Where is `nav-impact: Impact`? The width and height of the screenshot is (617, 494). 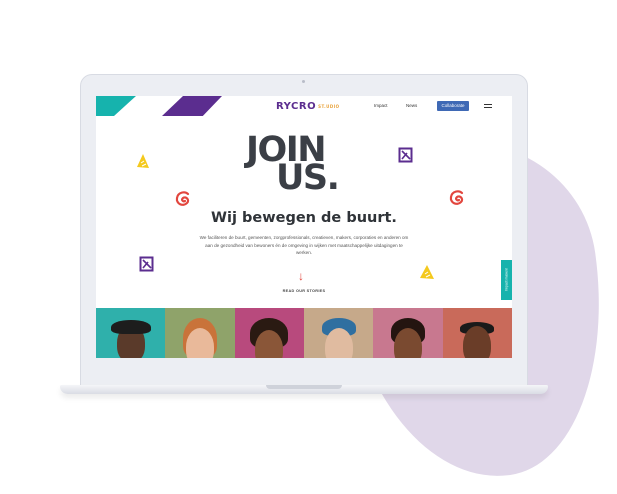
nav-impact: Impact is located at coordinates (381, 105).